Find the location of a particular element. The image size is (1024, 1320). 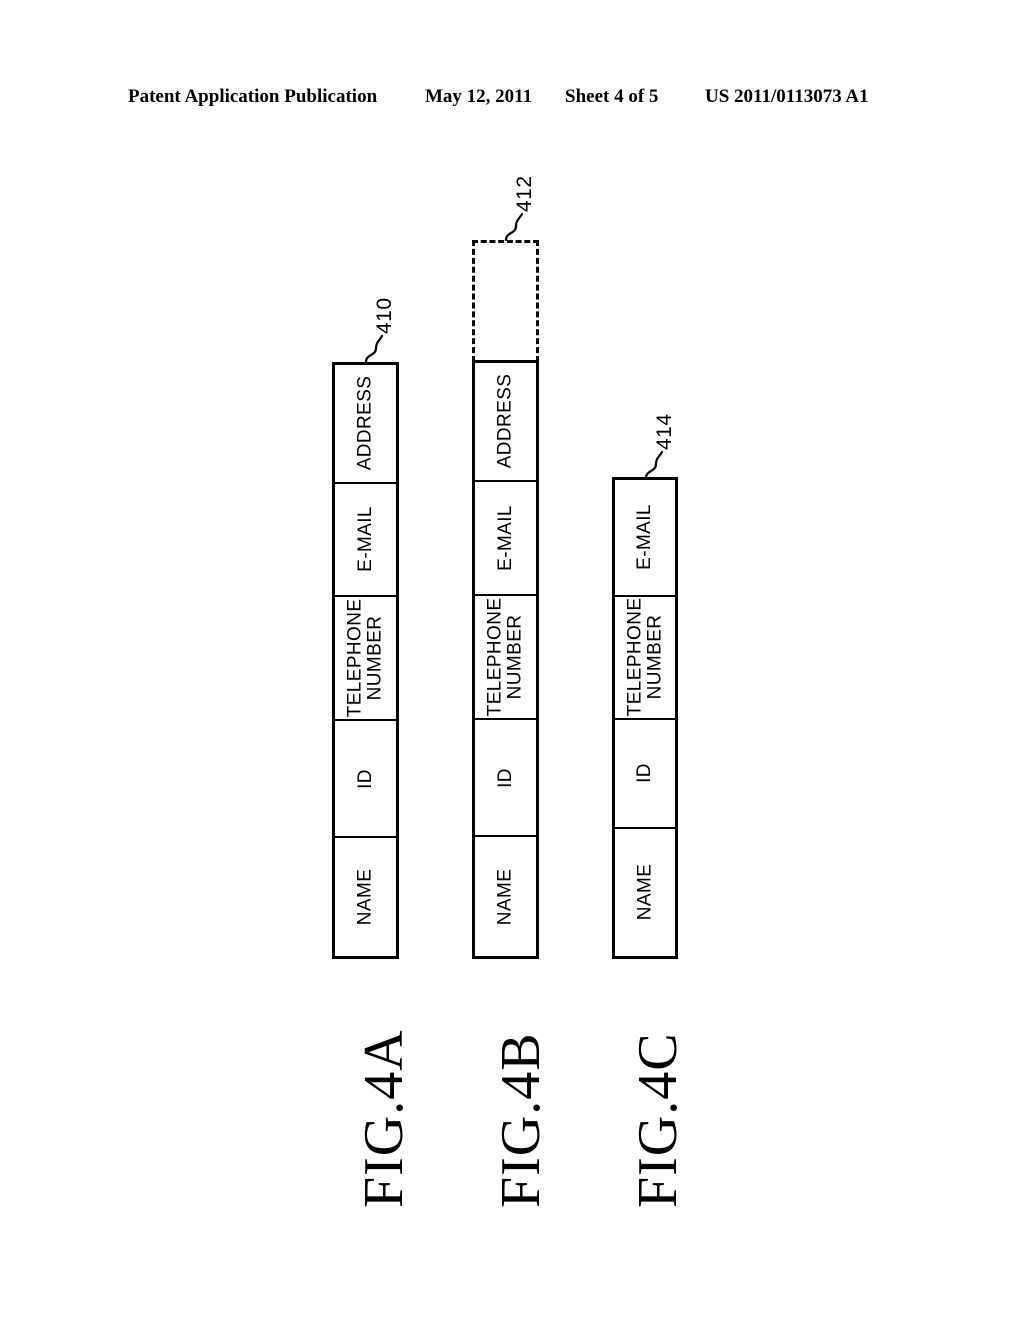

figure-4b-dashed-extension-cell is located at coordinates (505, 301).